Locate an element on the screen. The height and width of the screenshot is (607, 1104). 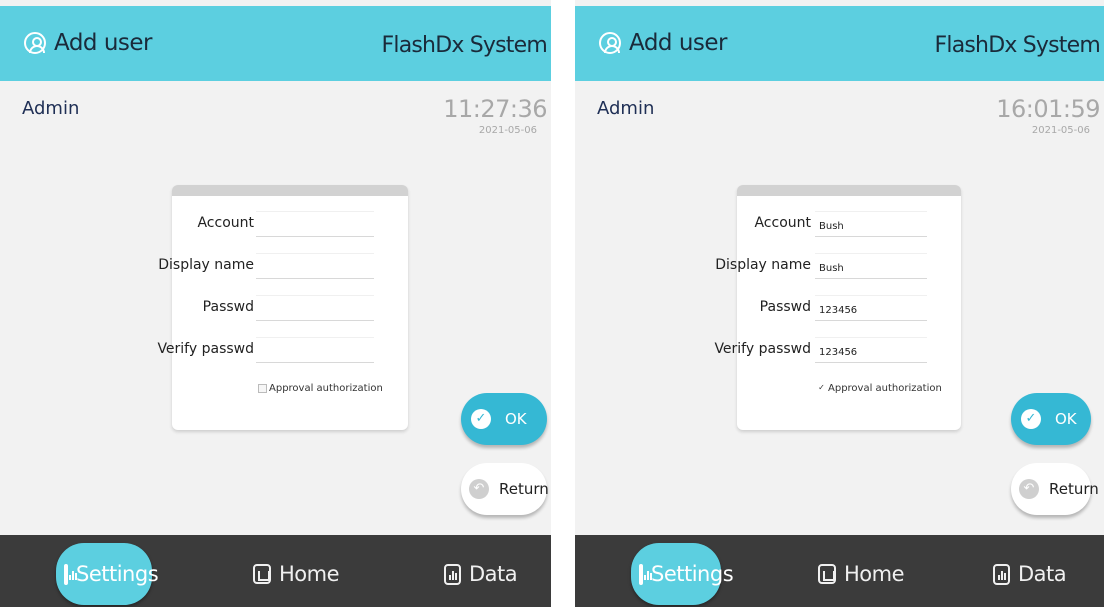
approval-checkbox-row: ✓ Approval authorization is located at coordinates (879, 388).